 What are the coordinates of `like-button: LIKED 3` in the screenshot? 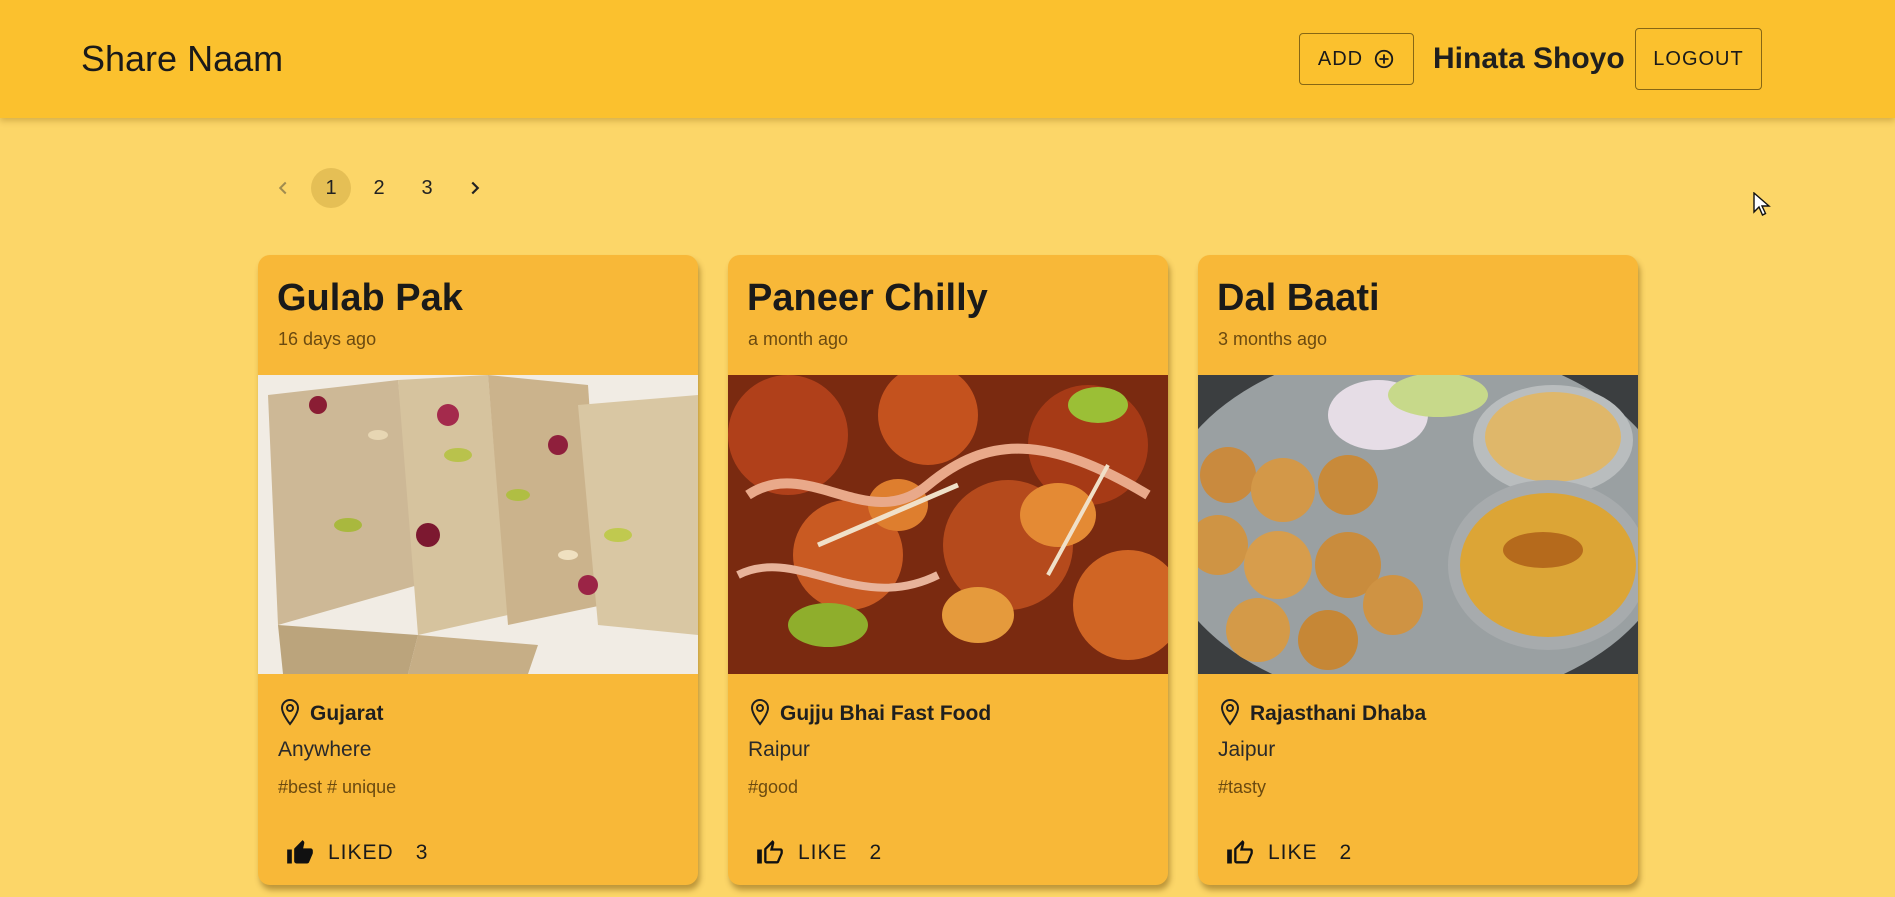 It's located at (357, 853).